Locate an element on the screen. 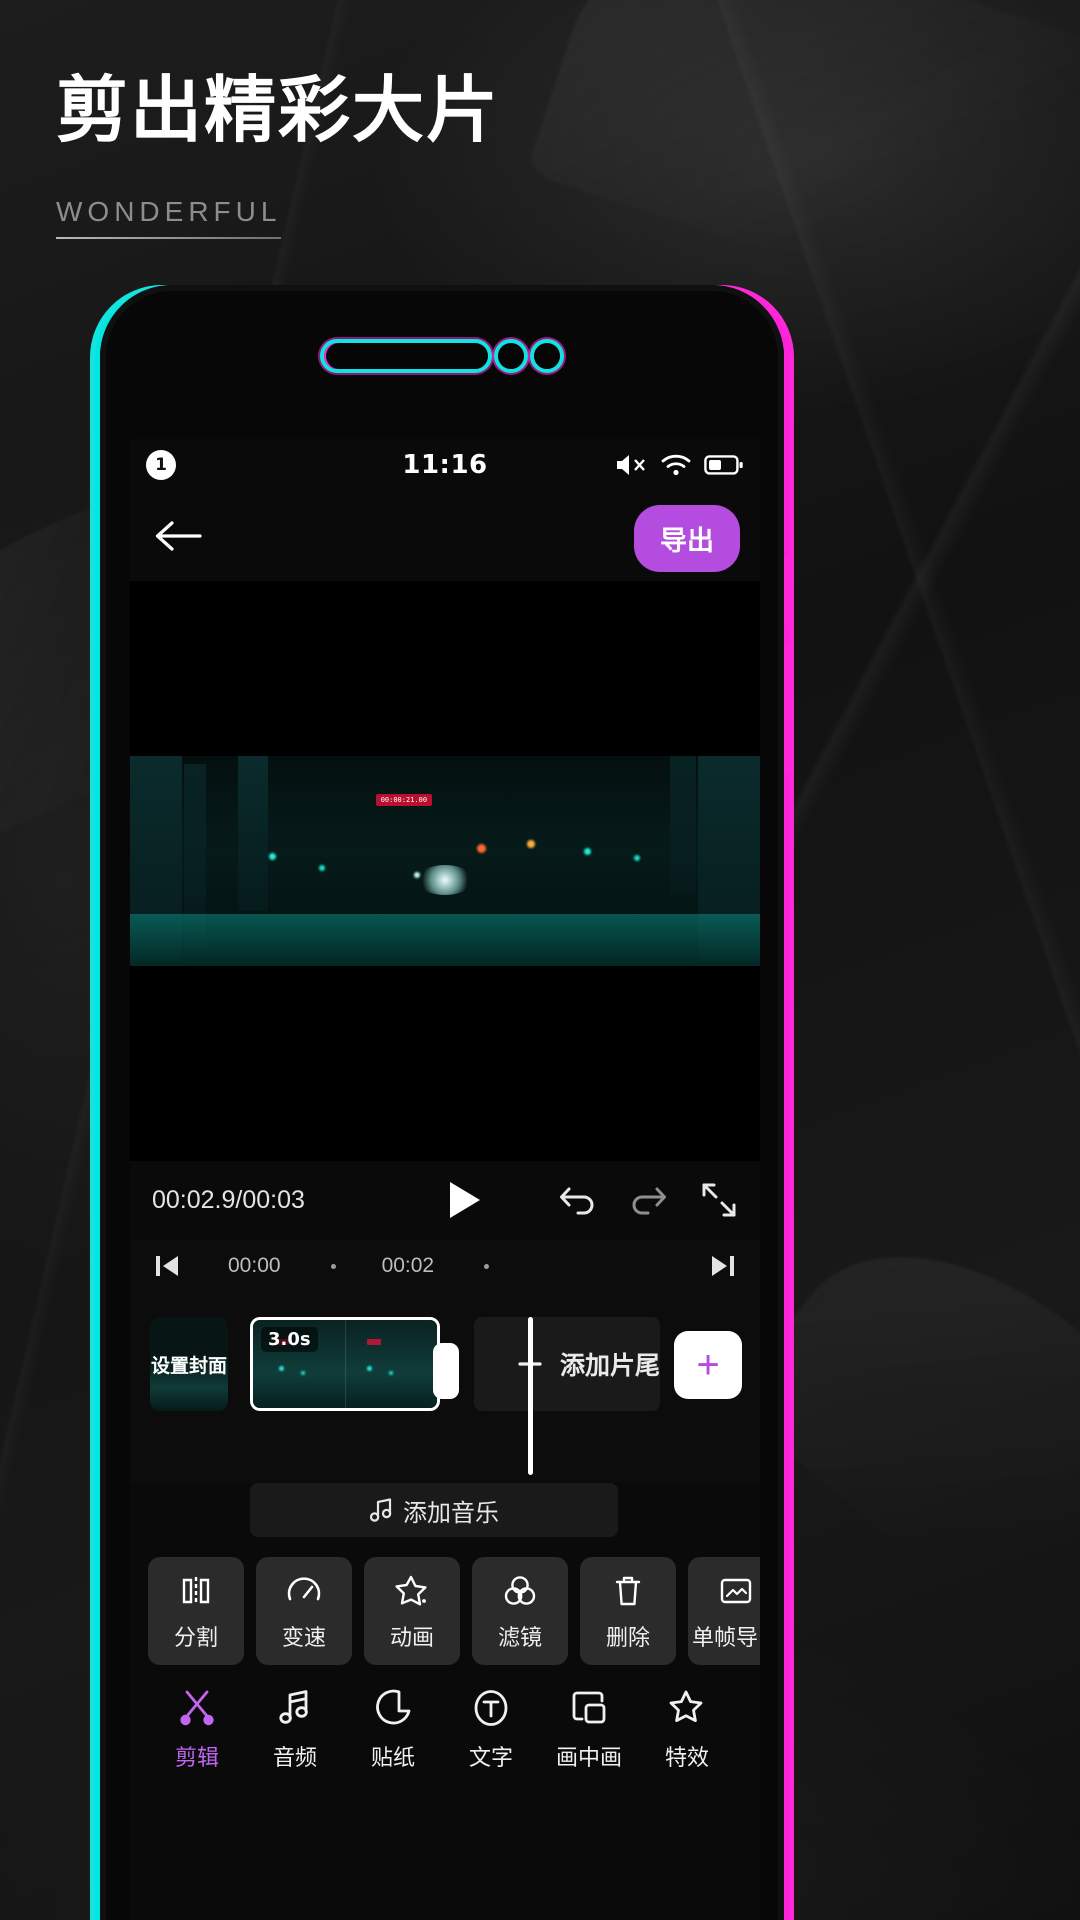 This screenshot has width=1080, height=1920. status-bar-clock: 11:16 is located at coordinates (445, 465).